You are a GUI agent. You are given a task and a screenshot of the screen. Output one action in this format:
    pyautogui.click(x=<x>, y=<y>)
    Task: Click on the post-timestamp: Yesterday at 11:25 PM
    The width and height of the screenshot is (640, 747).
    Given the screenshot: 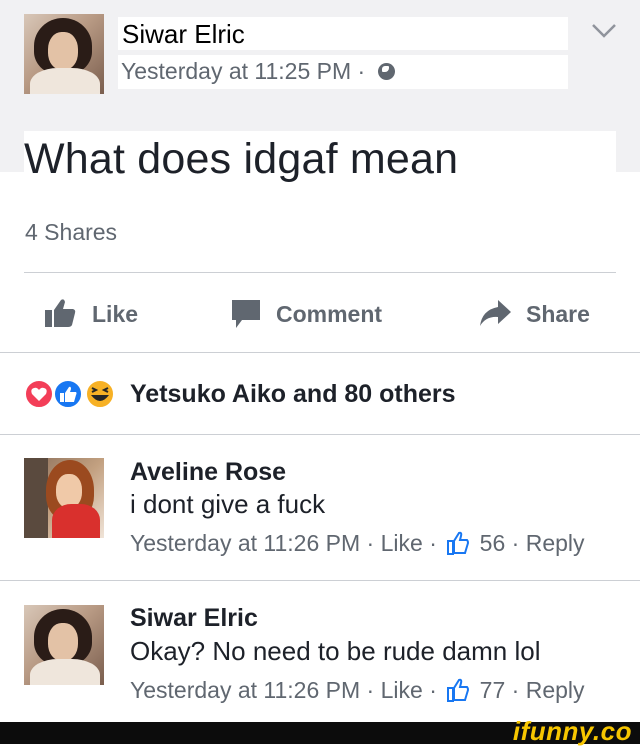 What is the action you would take?
    pyautogui.click(x=236, y=71)
    